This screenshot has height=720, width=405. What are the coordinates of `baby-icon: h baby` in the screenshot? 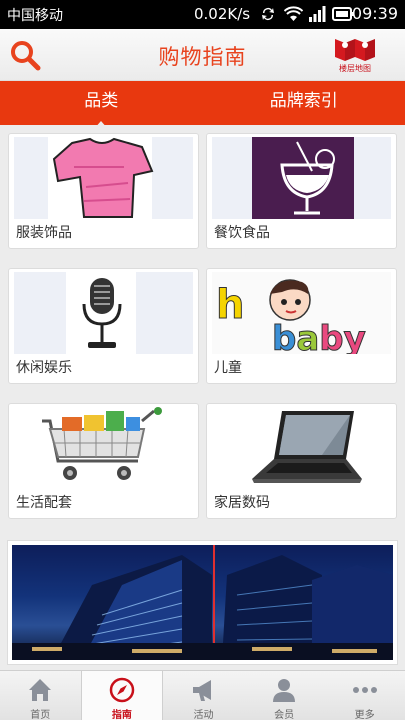 It's located at (301, 313).